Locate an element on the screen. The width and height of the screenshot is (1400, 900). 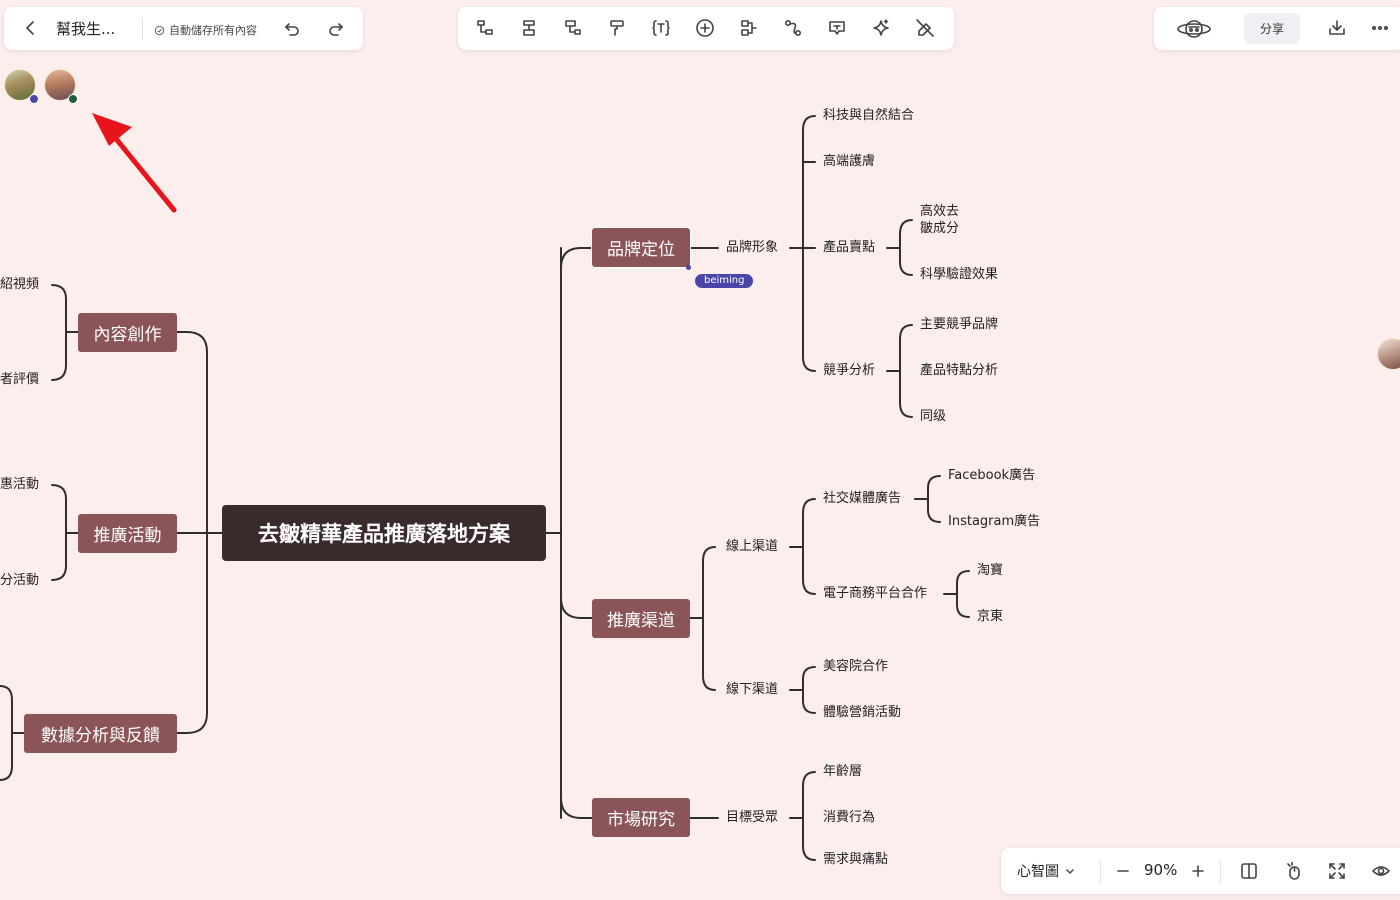
insert-child-node-icon is located at coordinates (485, 28).